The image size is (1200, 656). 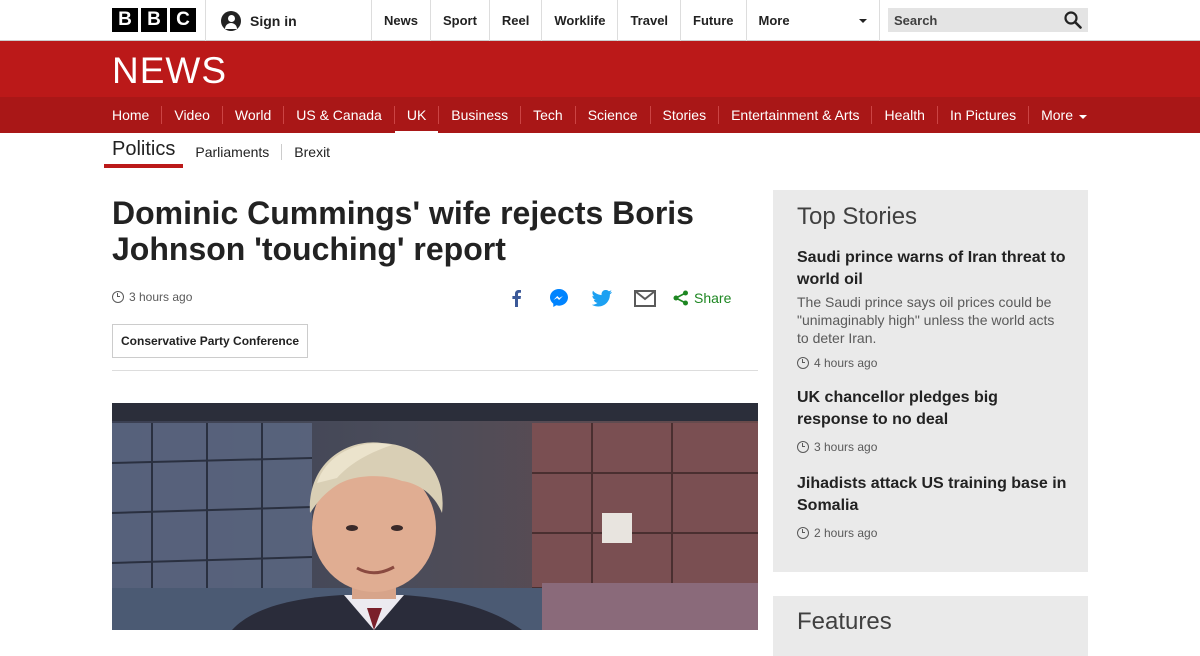 I want to click on share-tools: Share, so click(x=617, y=298).